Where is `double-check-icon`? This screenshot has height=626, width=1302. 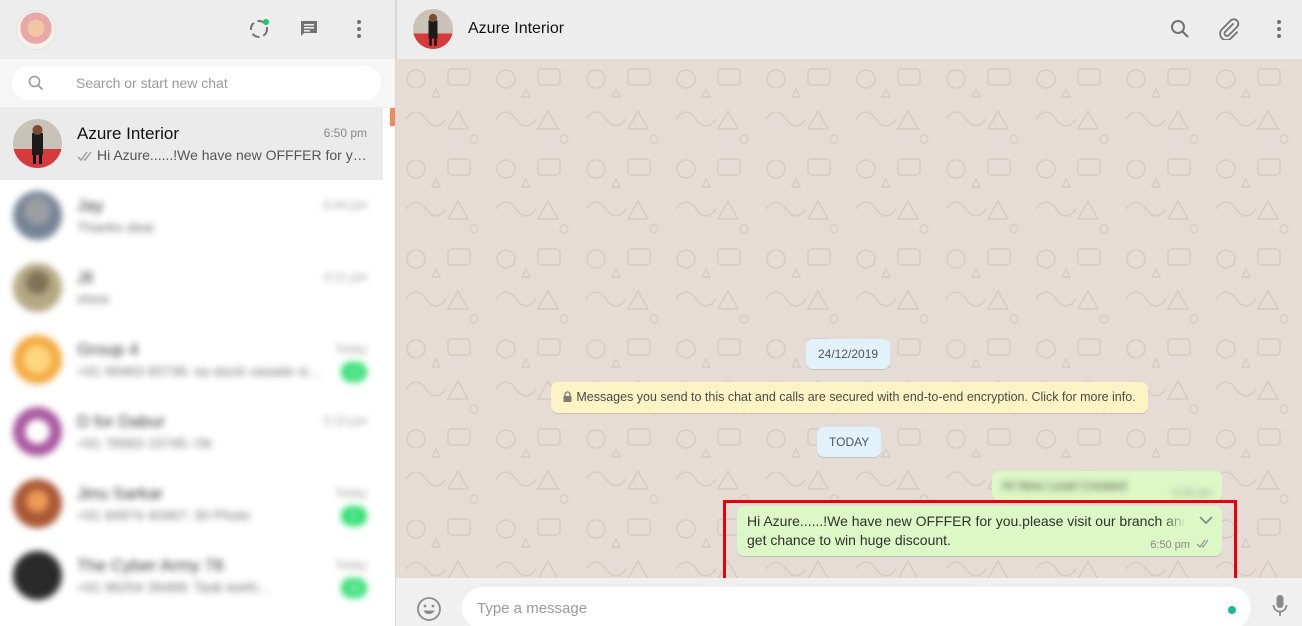
double-check-icon is located at coordinates (87, 157).